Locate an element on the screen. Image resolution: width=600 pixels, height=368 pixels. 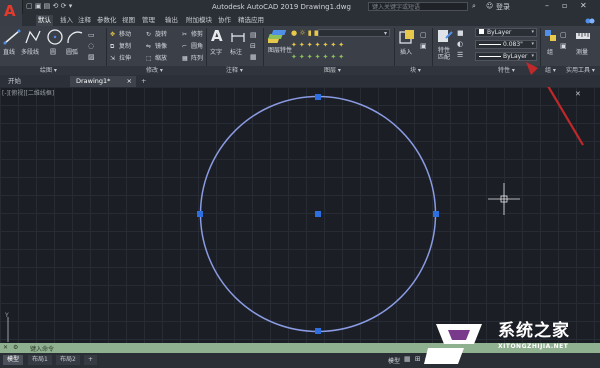
lineweight-dropdown: 0.083" ▾ is located at coordinates (506, 44).